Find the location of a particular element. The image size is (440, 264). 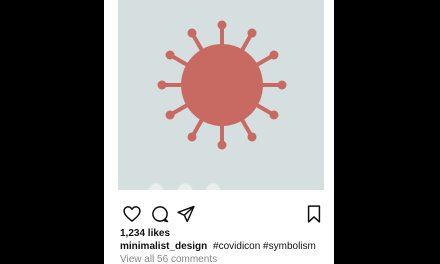

username-link: minimalist_design is located at coordinates (163, 246).